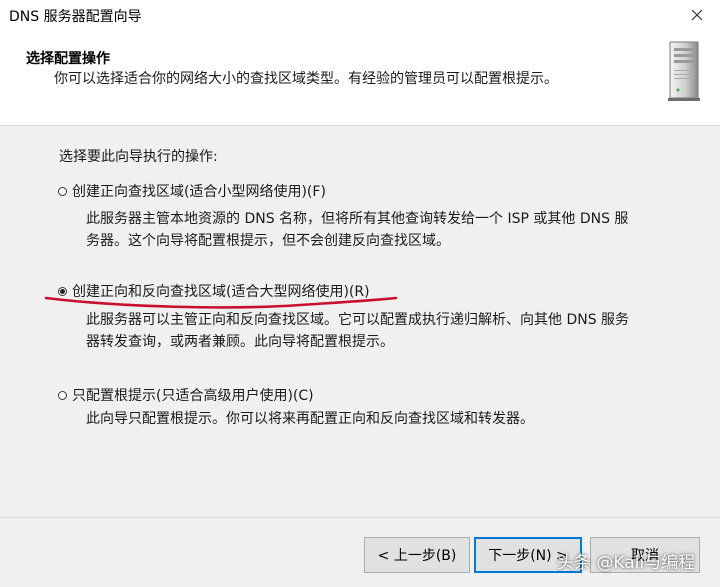 This screenshot has height=587, width=720. I want to click on option-forward-reverse: 创建正向和反向查找区域(适合大型网络使用)(R), so click(214, 291).